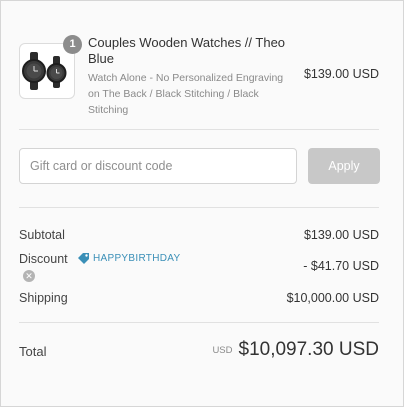 Image resolution: width=404 pixels, height=407 pixels. I want to click on discount-tag: HAPPYBIRTHDAY, so click(128, 258).